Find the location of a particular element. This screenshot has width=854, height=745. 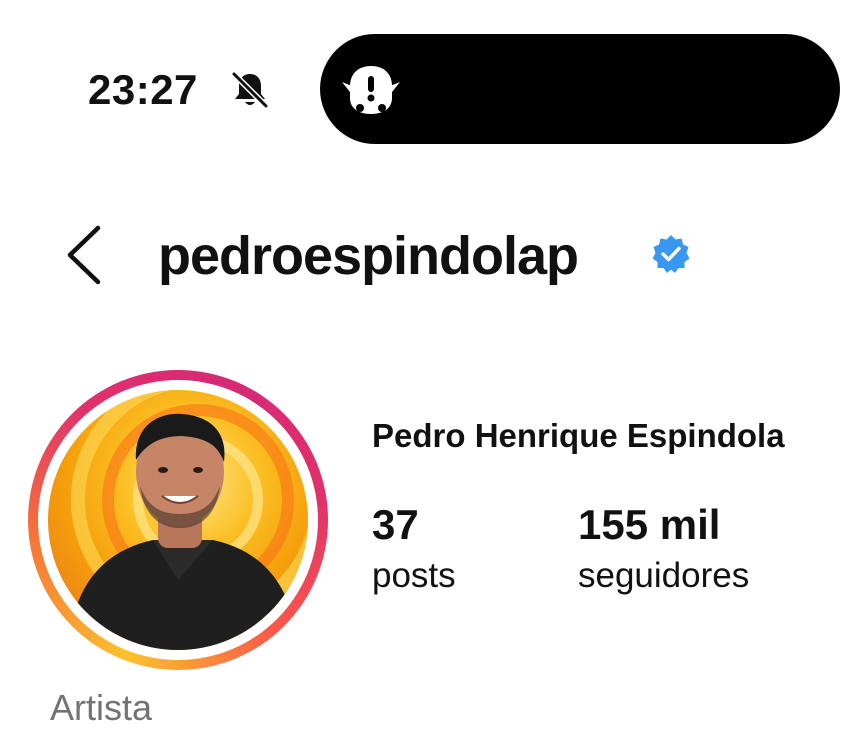

avatar-photo is located at coordinates (178, 520).